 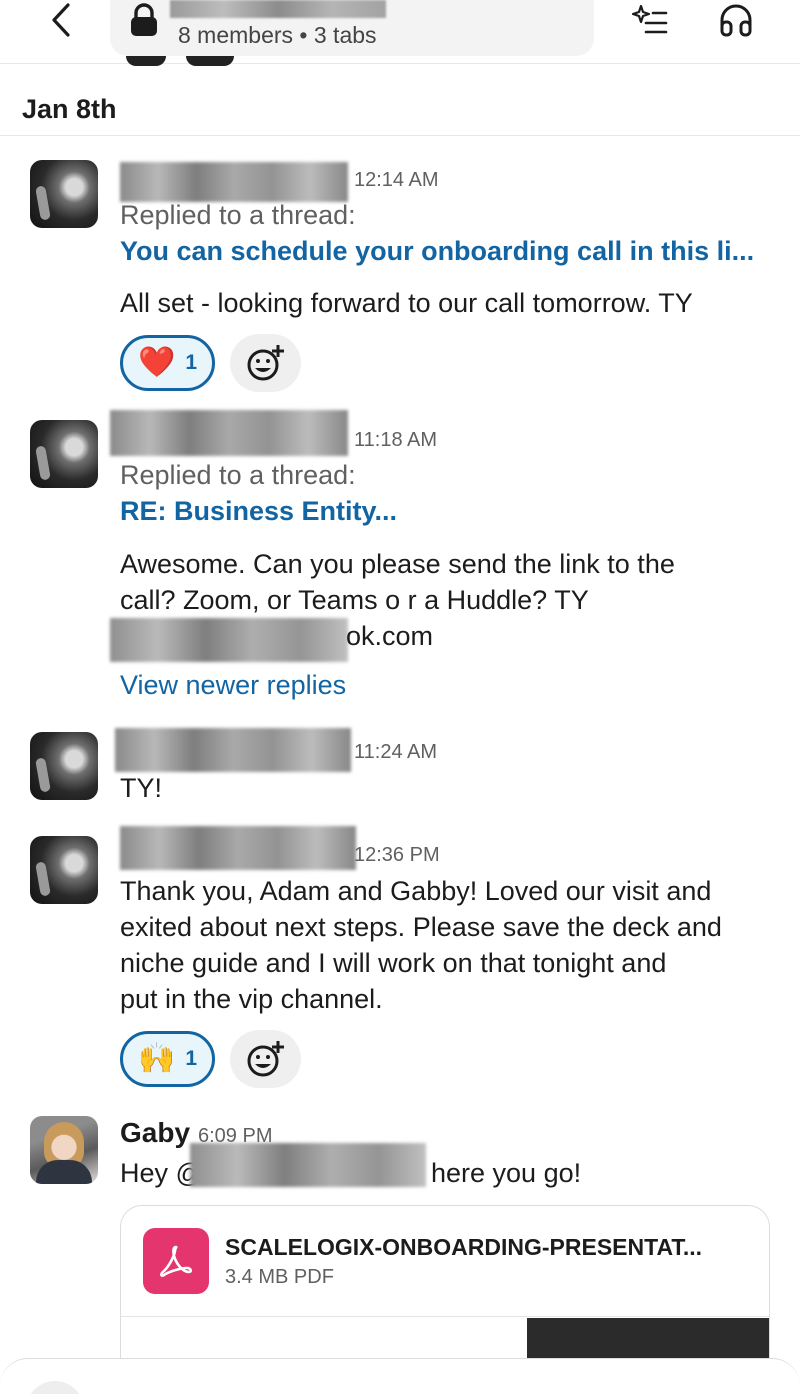 I want to click on reaction-heart: ❤️ 1, so click(x=167, y=363).